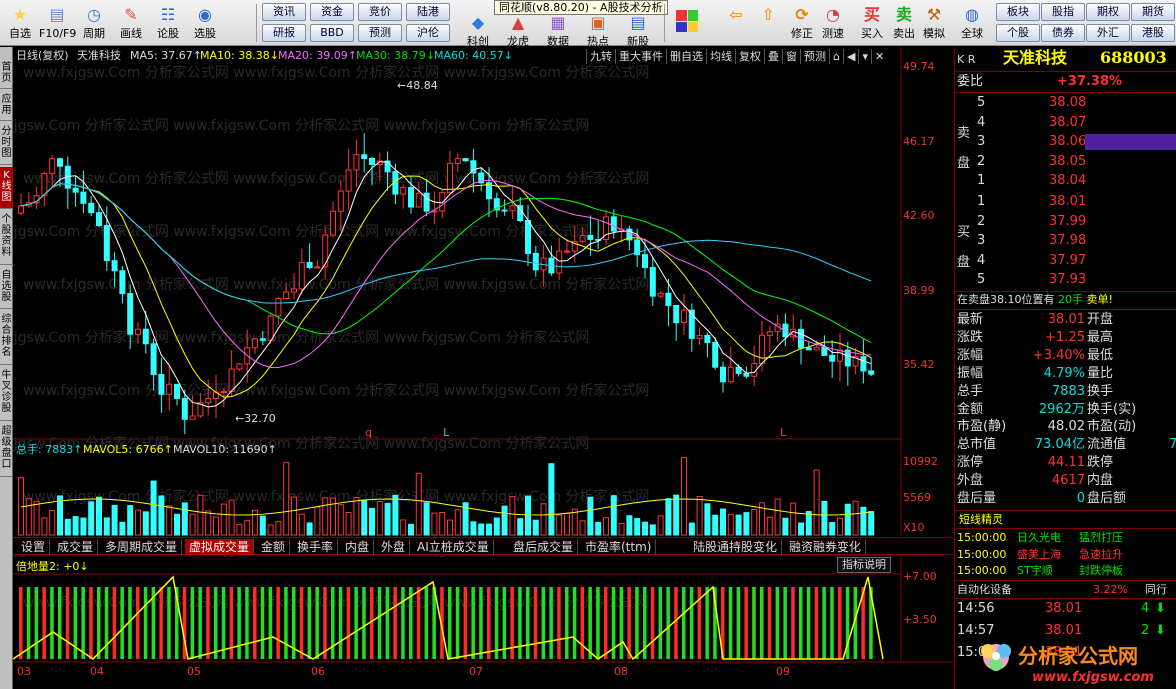  I want to click on stat-label: 涨停, so click(970, 463).